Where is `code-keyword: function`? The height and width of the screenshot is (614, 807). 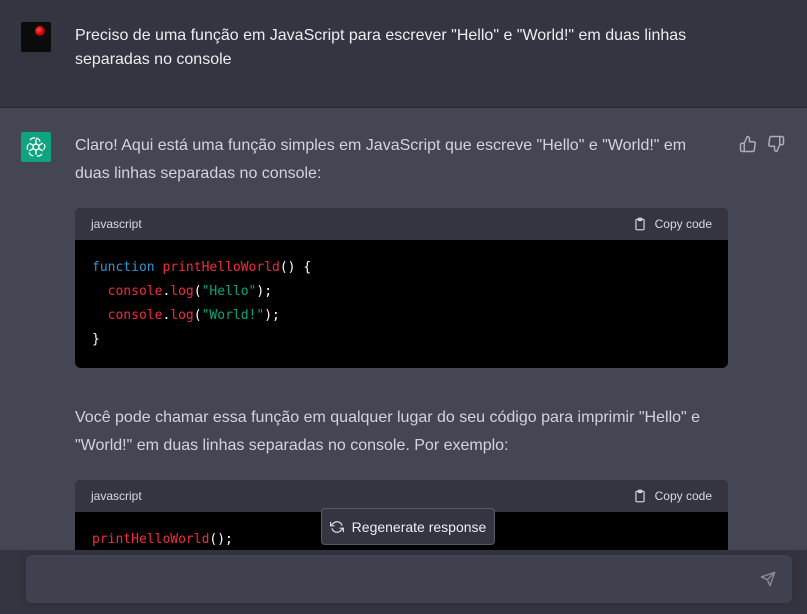
code-keyword: function is located at coordinates (123, 267).